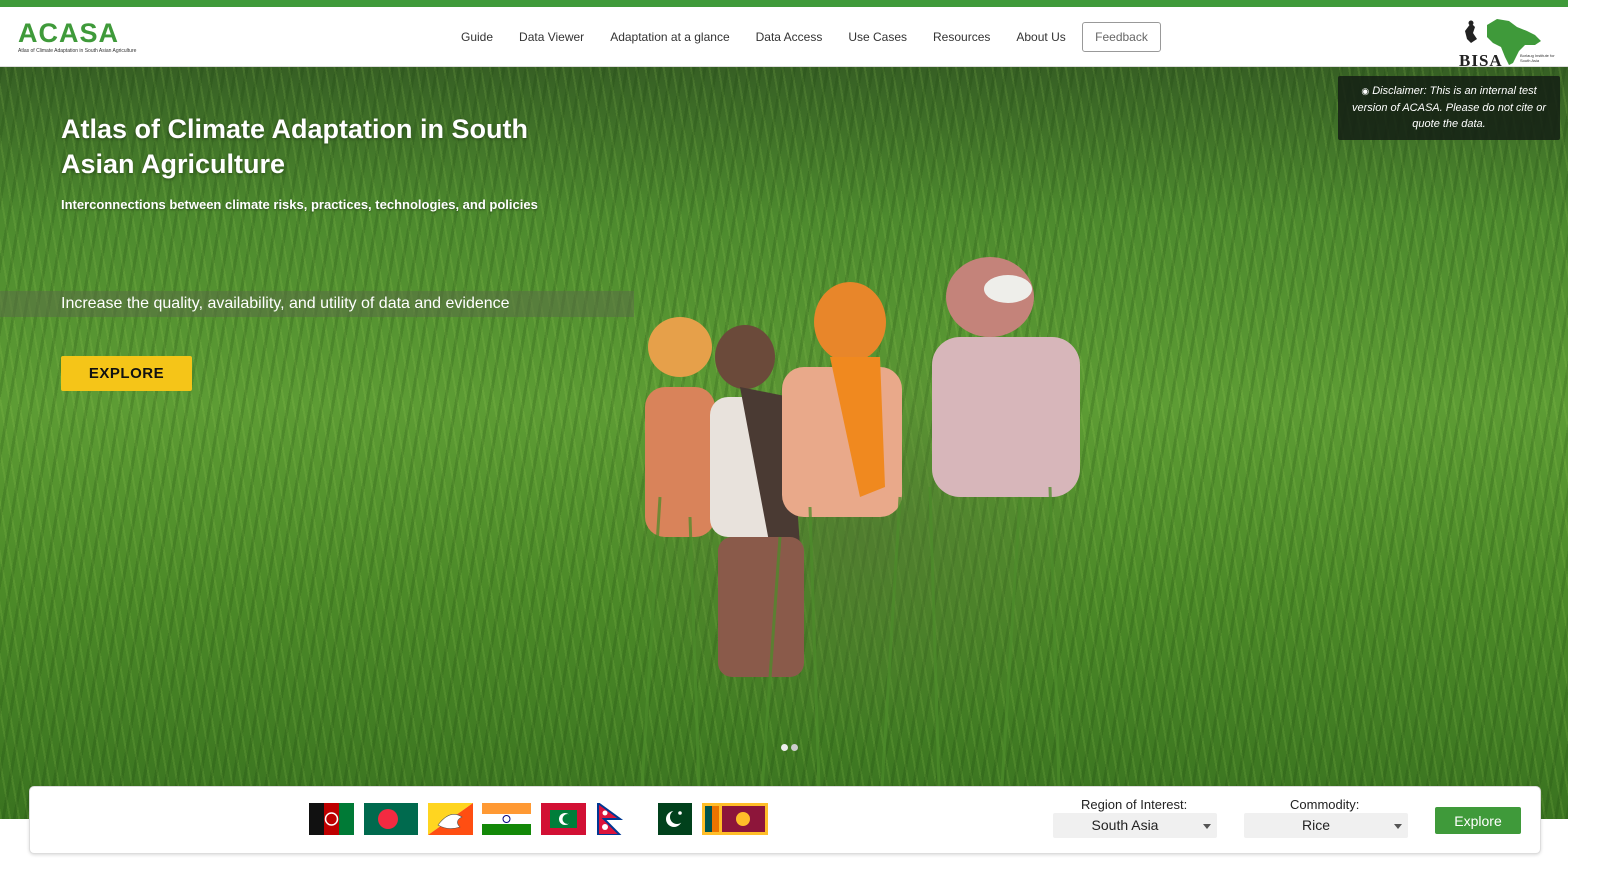 The height and width of the screenshot is (877, 1608). What do you see at coordinates (551, 37) in the screenshot?
I see `nav-data-viewer: Data Viewer` at bounding box center [551, 37].